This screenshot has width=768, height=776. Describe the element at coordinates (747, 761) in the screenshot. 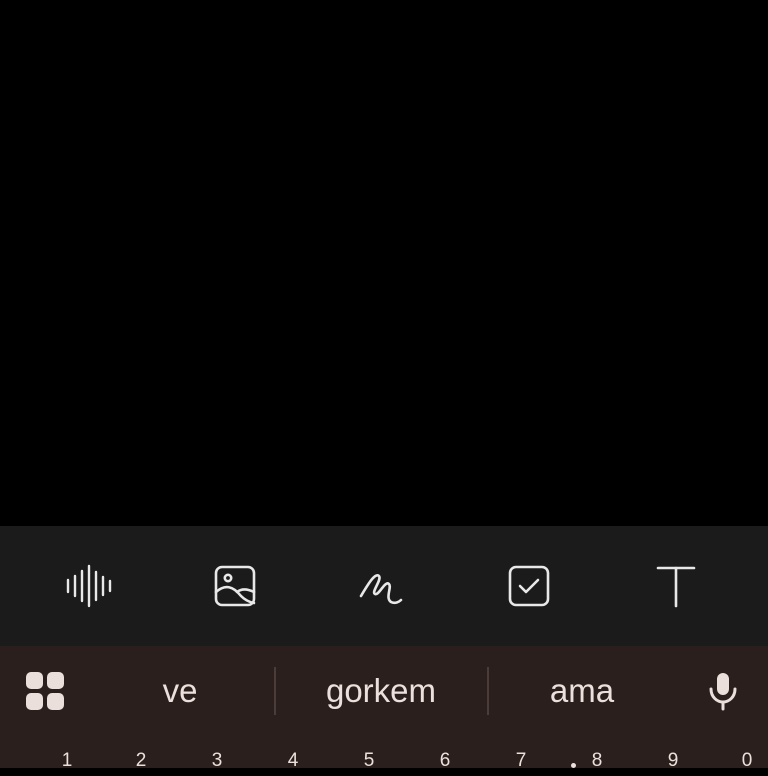

I see `key-0: 0` at that location.